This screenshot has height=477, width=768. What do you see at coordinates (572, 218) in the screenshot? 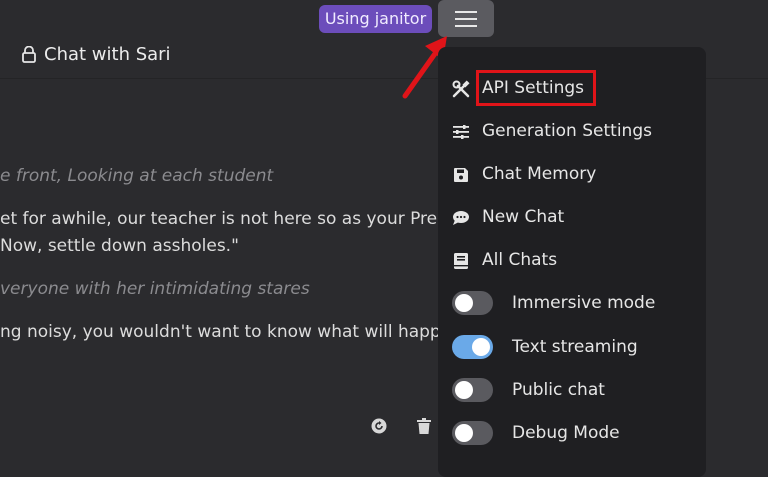
I see `menu-item-new-chat: New Chat` at bounding box center [572, 218].